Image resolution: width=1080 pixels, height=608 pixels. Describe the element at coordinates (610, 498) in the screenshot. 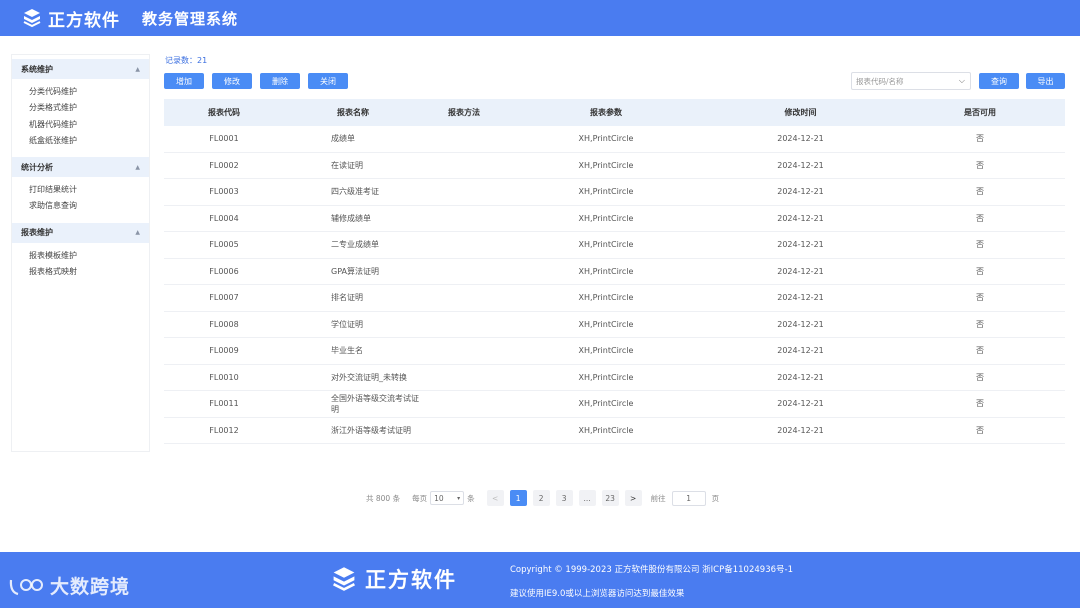

I see `page-button: 23` at that location.